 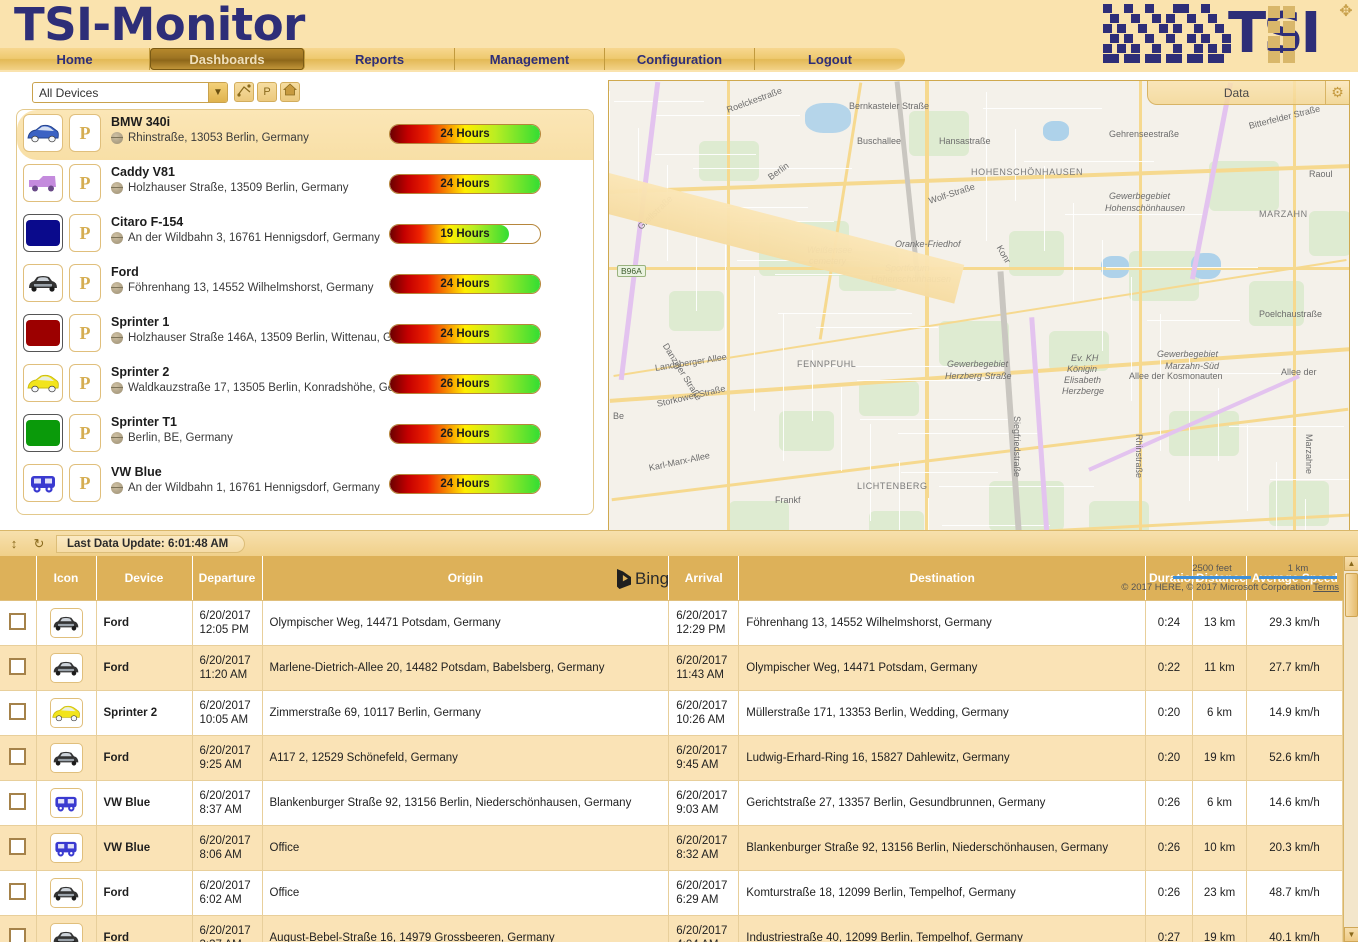 What do you see at coordinates (1294, 848) in the screenshot?
I see `row-average-speed: 20.3 km/h` at bounding box center [1294, 848].